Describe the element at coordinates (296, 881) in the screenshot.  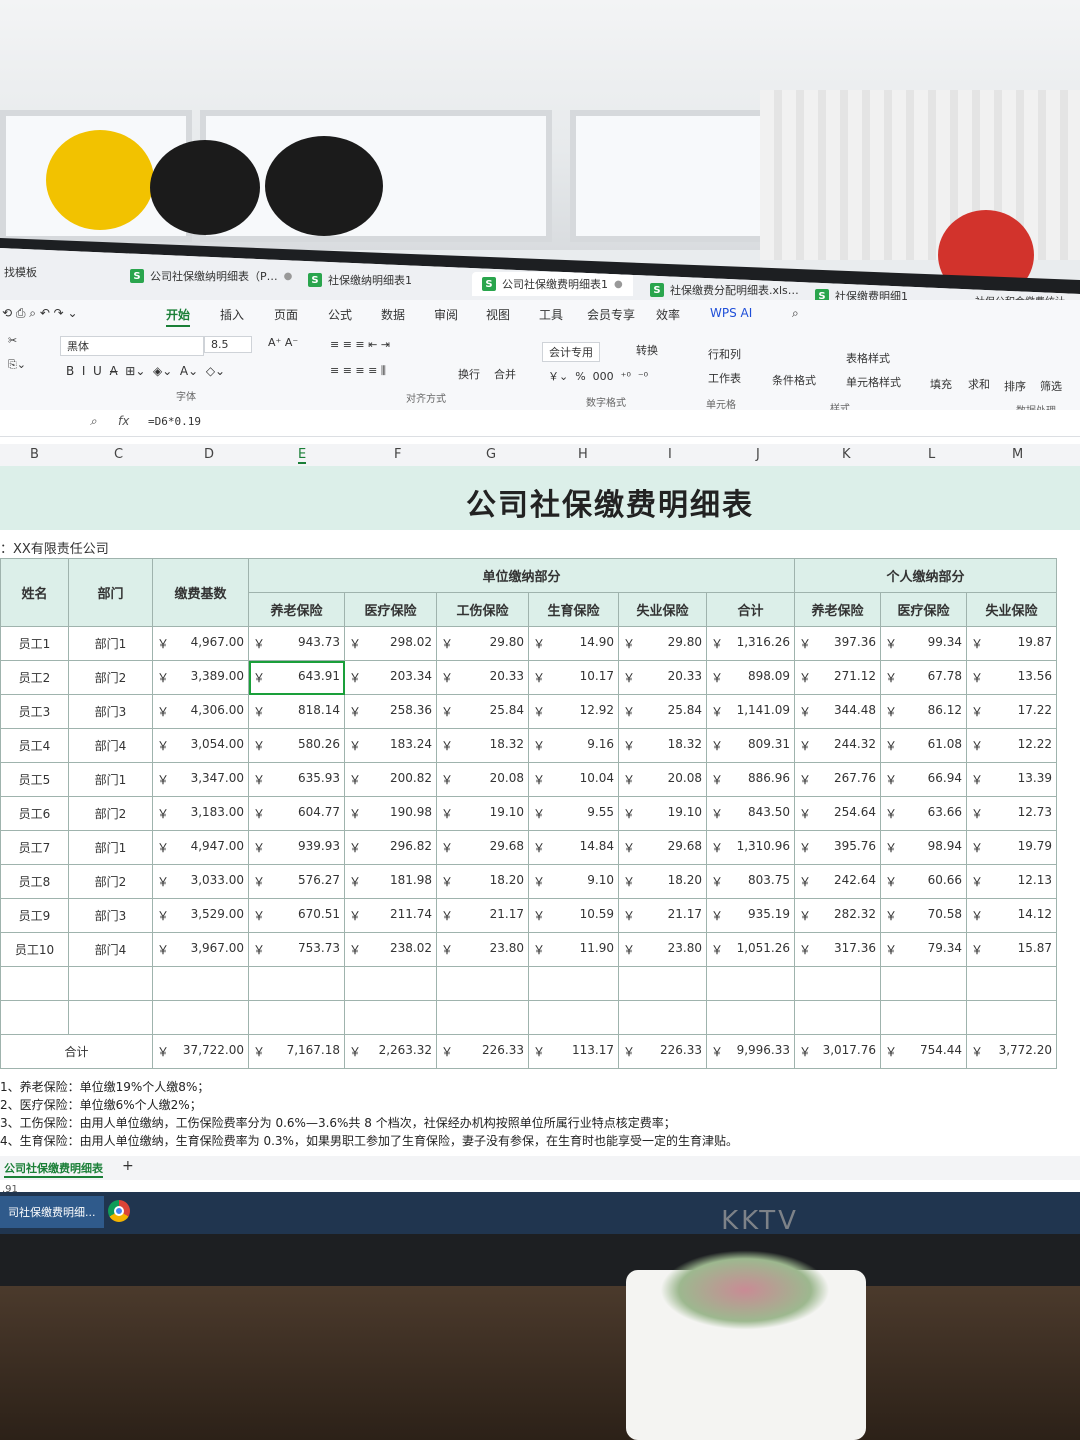
I see `money-cell: ￥ 576.27` at that location.